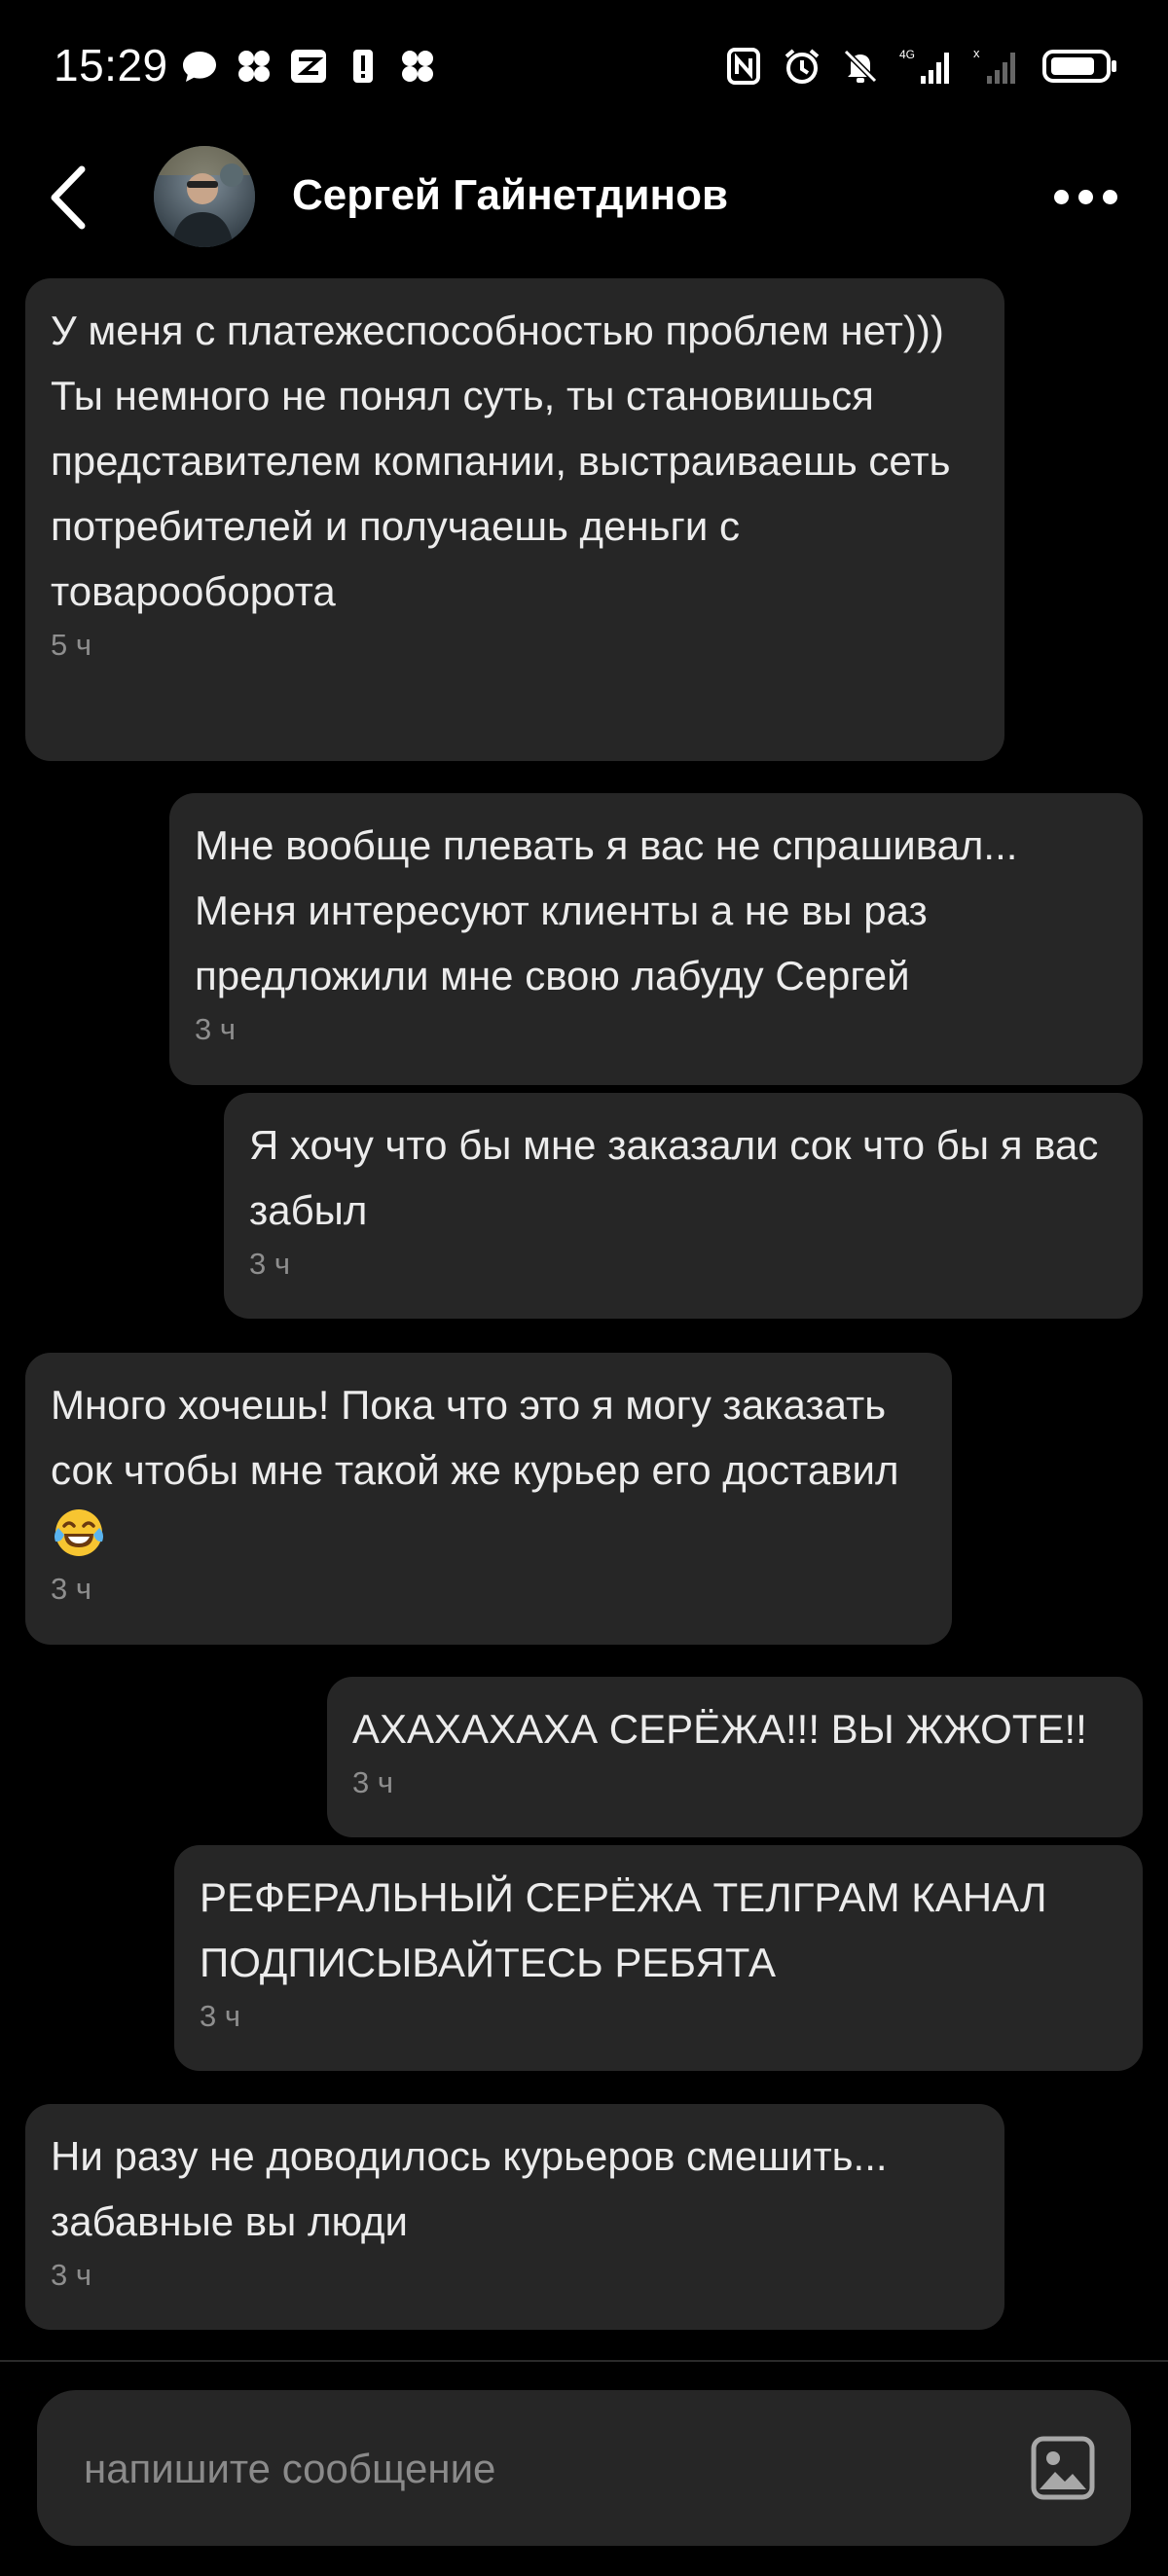 The height and width of the screenshot is (2576, 1168). What do you see at coordinates (735, 1757) in the screenshot?
I see `message-bubble-outgoing: АХАХАХАХА СЕРЁЖА!!! ВЫ ЖЖОТЕ!! 3 ч` at bounding box center [735, 1757].